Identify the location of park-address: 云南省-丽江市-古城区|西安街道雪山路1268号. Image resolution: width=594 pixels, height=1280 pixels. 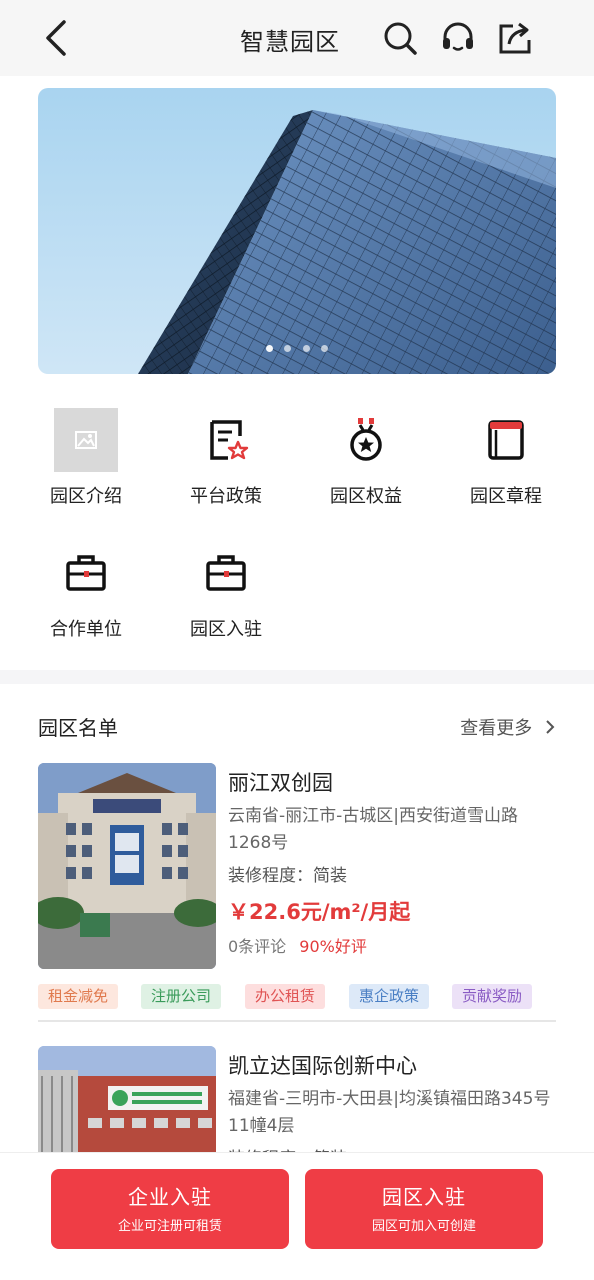
(373, 829).